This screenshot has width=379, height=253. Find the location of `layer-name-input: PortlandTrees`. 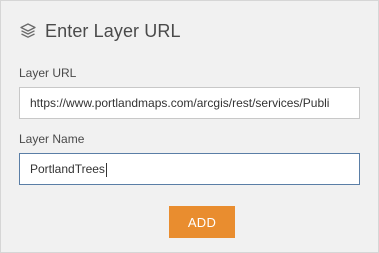

layer-name-input: PortlandTrees is located at coordinates (189, 169).